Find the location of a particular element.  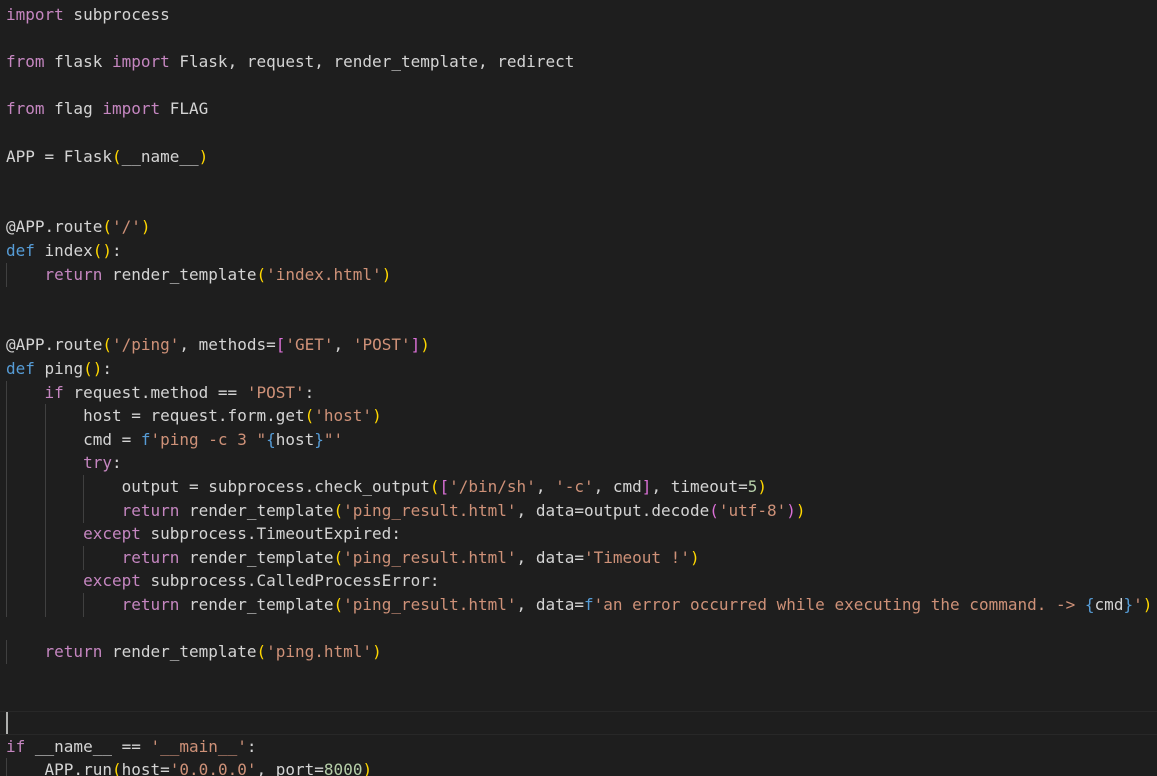

code-line: return render_template('index.html') is located at coordinates (578, 274).